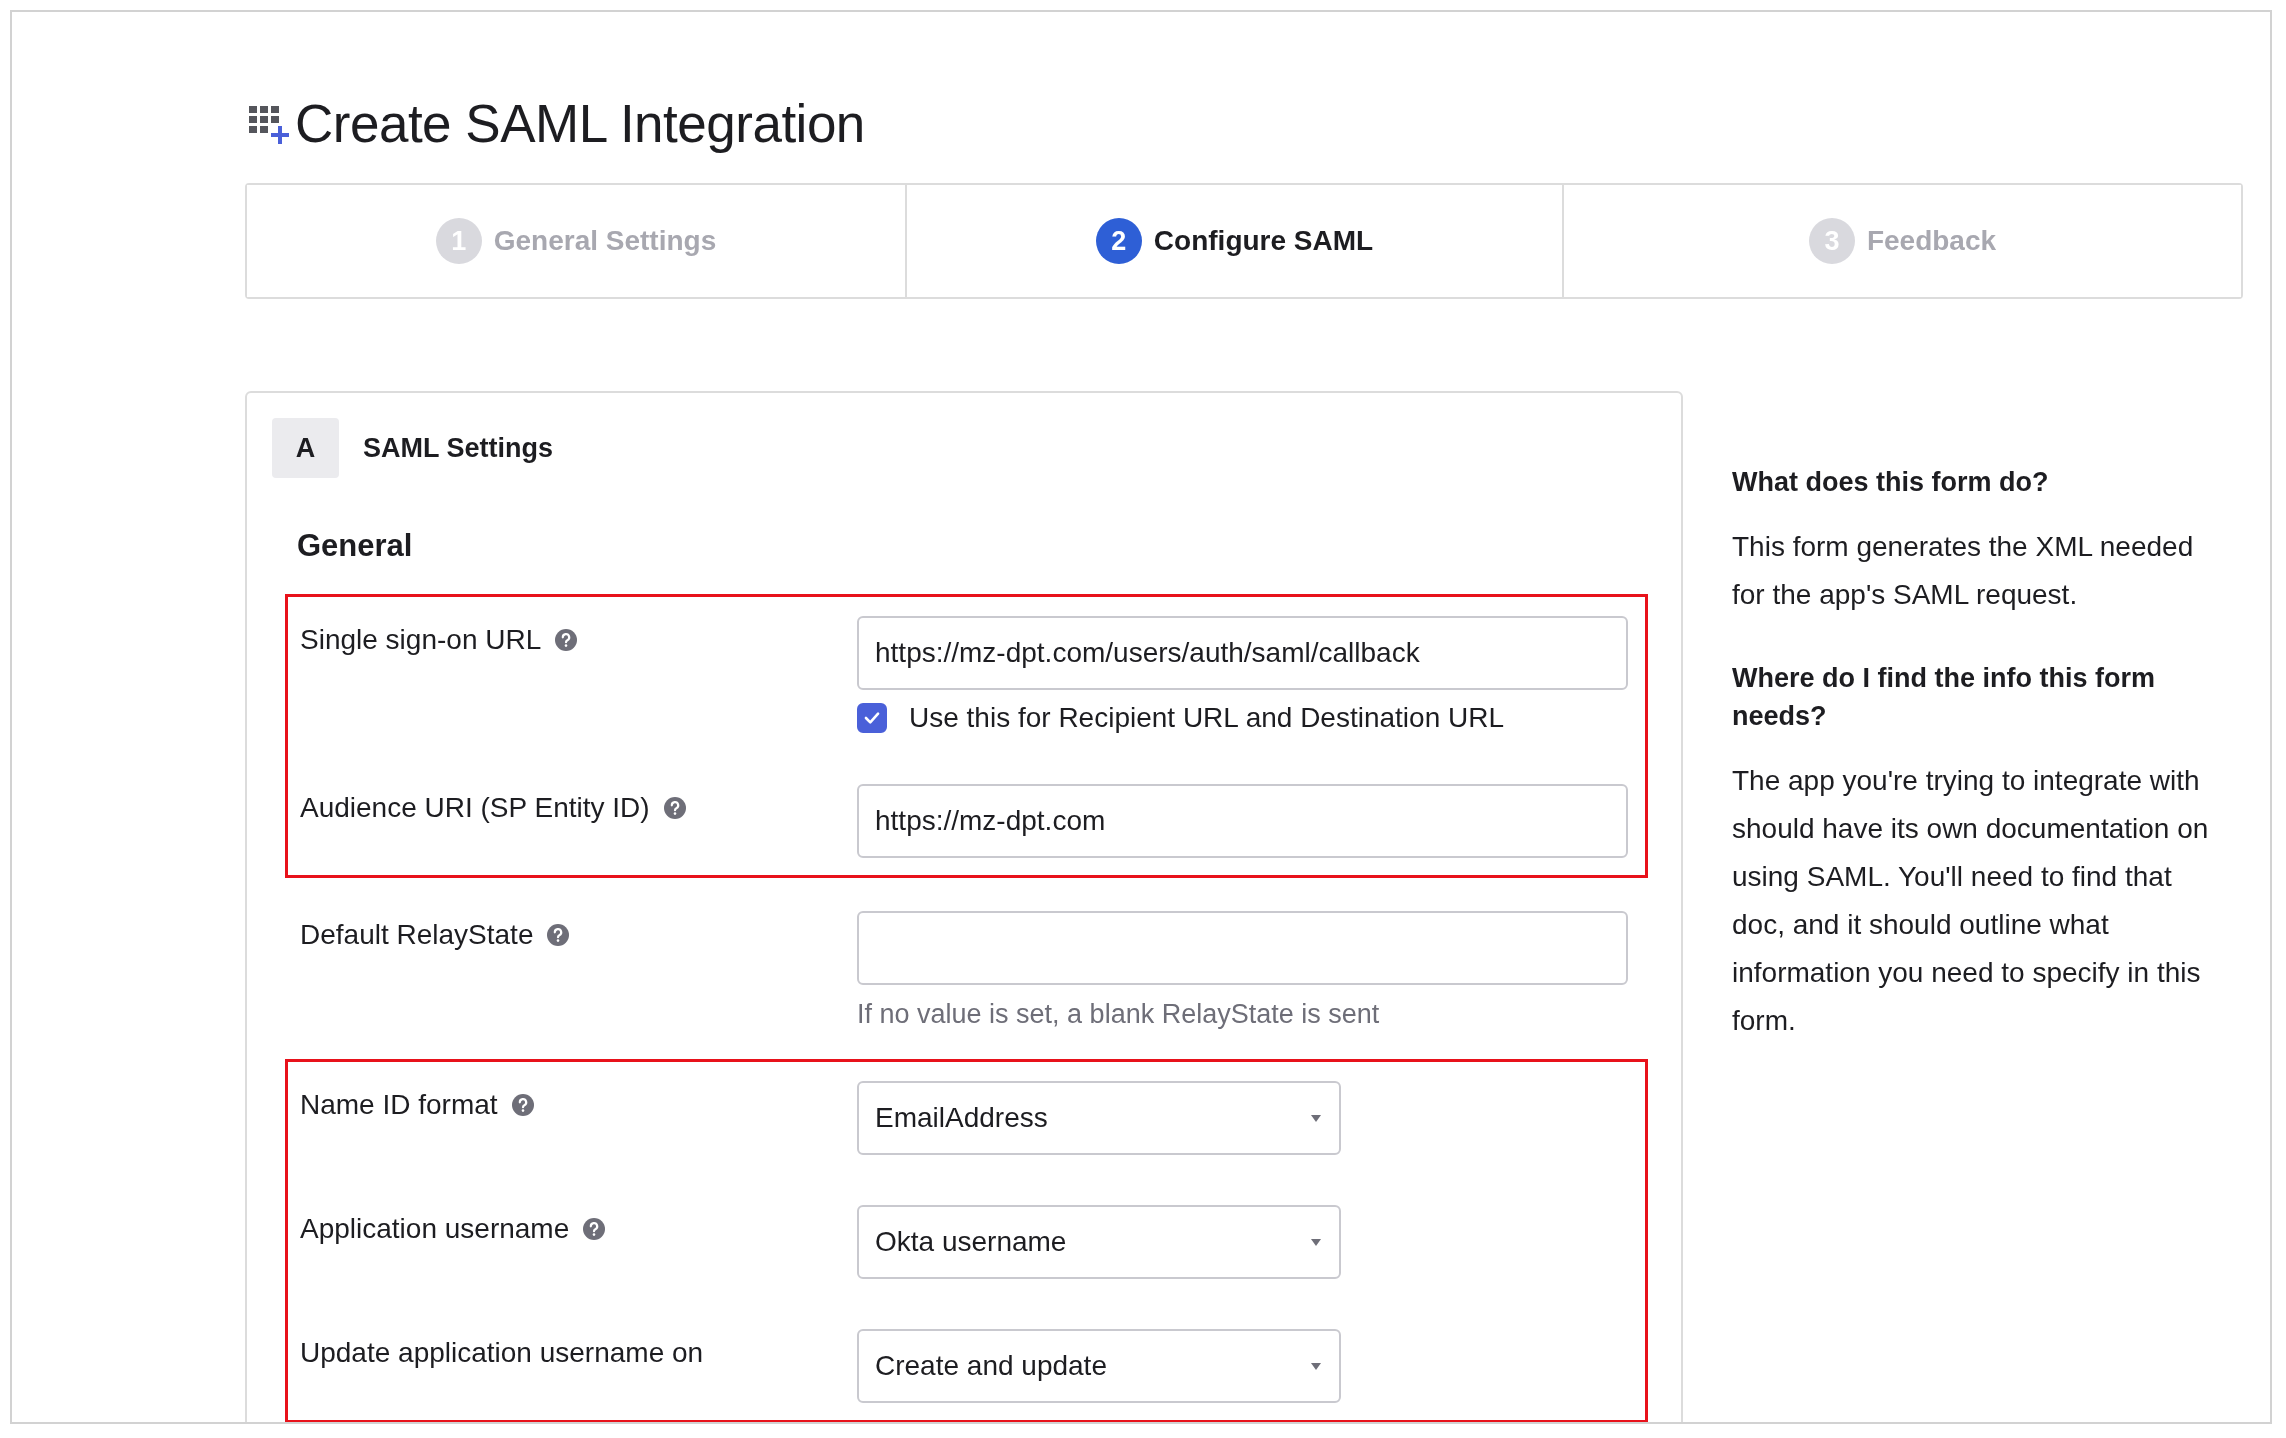 The height and width of the screenshot is (1438, 2286). Describe the element at coordinates (1099, 1118) in the screenshot. I see `dropdown: EmailAddress` at that location.